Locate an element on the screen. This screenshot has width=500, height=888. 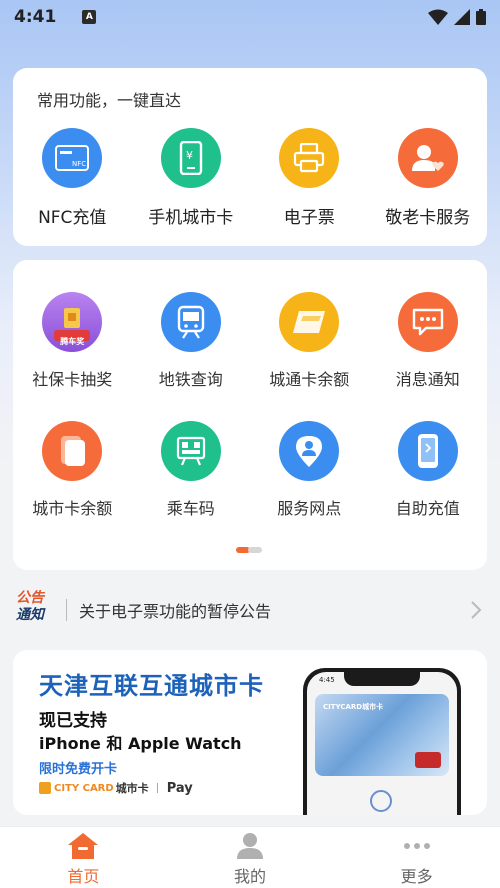
city-card-icon is located at coordinates (72, 451).